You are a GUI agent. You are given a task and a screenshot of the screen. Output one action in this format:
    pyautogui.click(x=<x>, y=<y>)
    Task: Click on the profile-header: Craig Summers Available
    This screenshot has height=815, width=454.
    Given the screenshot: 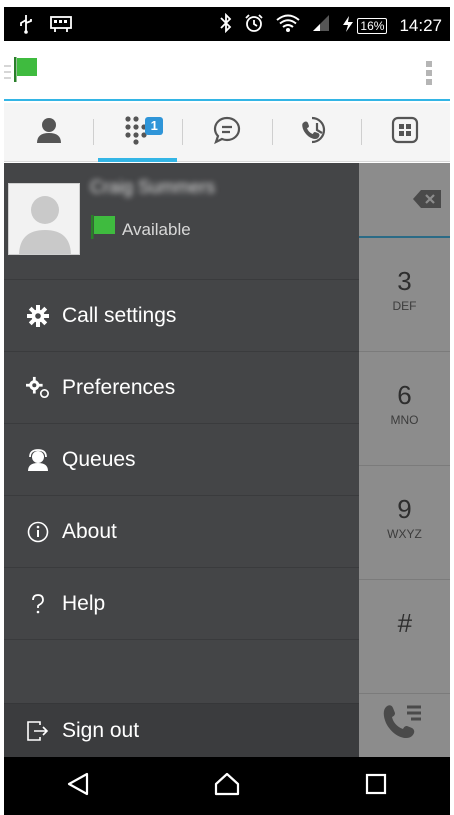 What is the action you would take?
    pyautogui.click(x=181, y=220)
    